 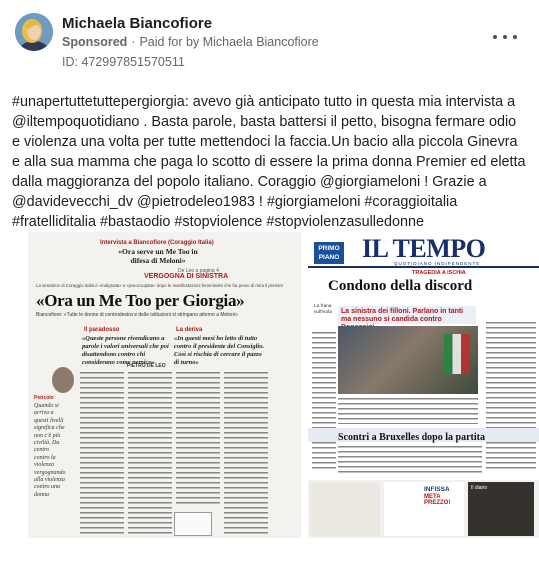 What do you see at coordinates (329, 253) in the screenshot?
I see `rp-primo-badge: PRIMO PIANO` at bounding box center [329, 253].